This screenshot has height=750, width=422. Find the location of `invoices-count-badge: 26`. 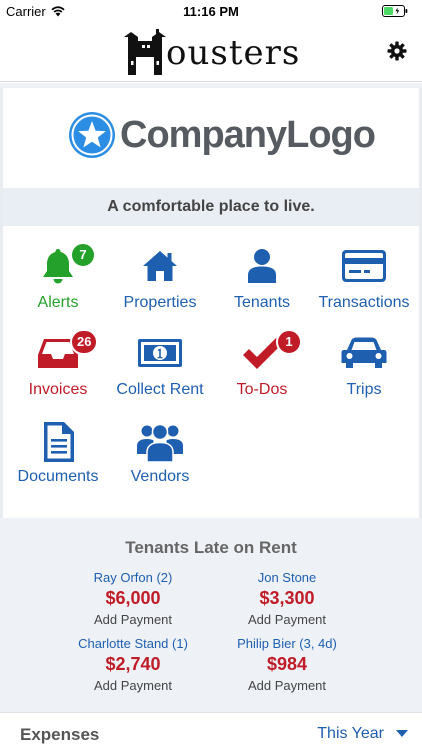

invoices-count-badge: 26 is located at coordinates (84, 342).